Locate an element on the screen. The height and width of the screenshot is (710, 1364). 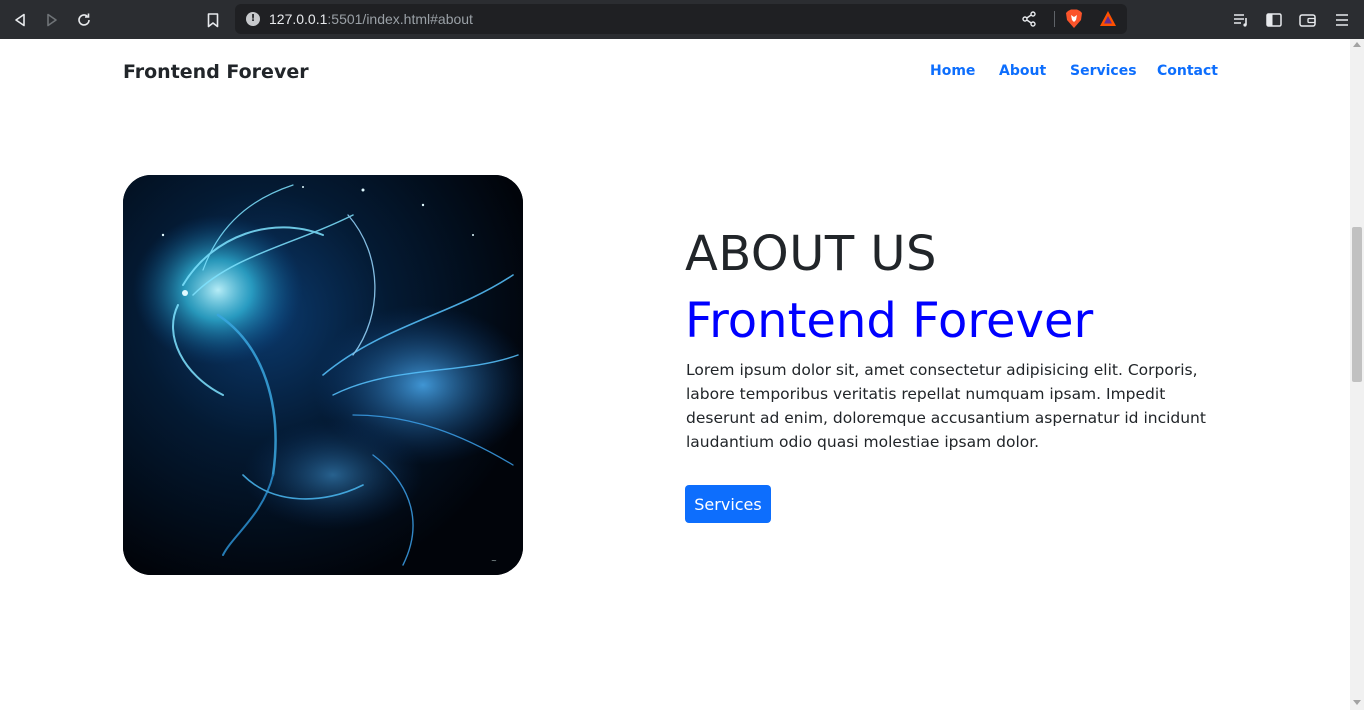
menu-icon is located at coordinates (1342, 20).